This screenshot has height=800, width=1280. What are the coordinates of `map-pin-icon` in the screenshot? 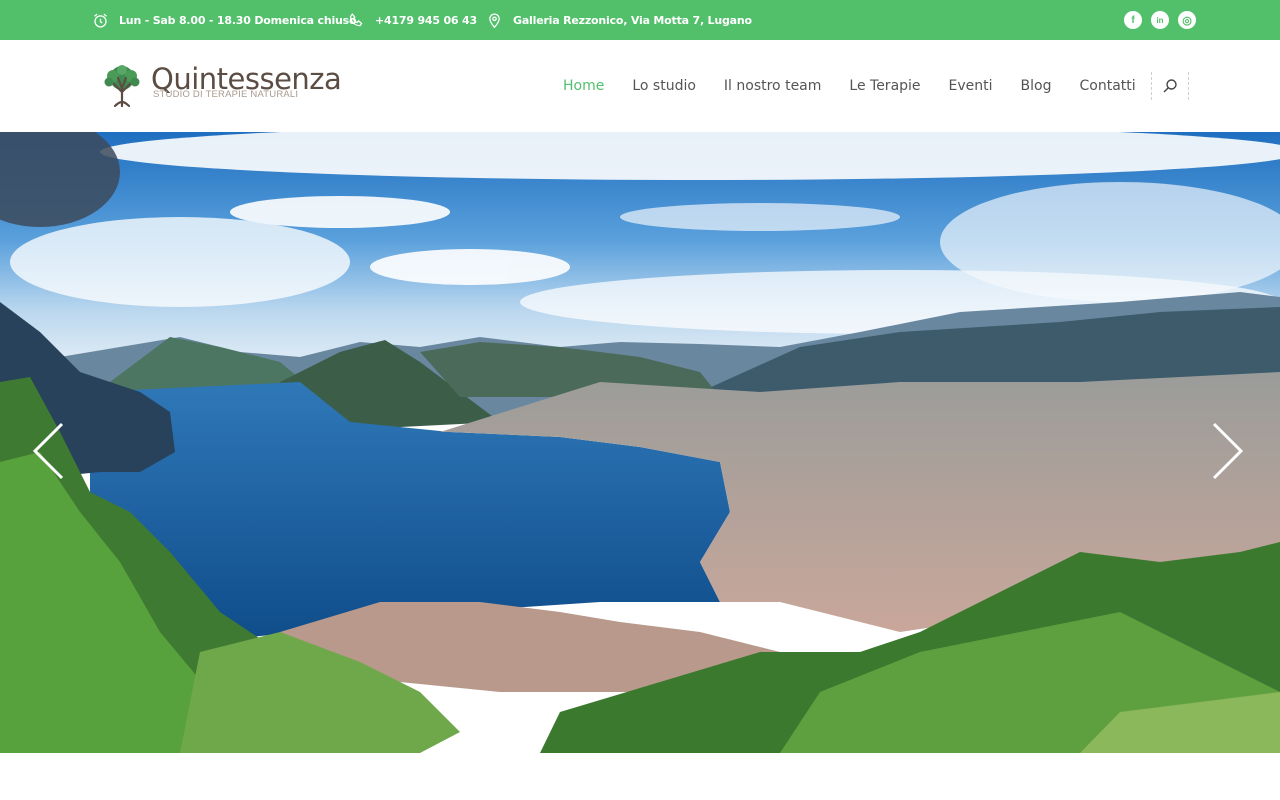 It's located at (494, 20).